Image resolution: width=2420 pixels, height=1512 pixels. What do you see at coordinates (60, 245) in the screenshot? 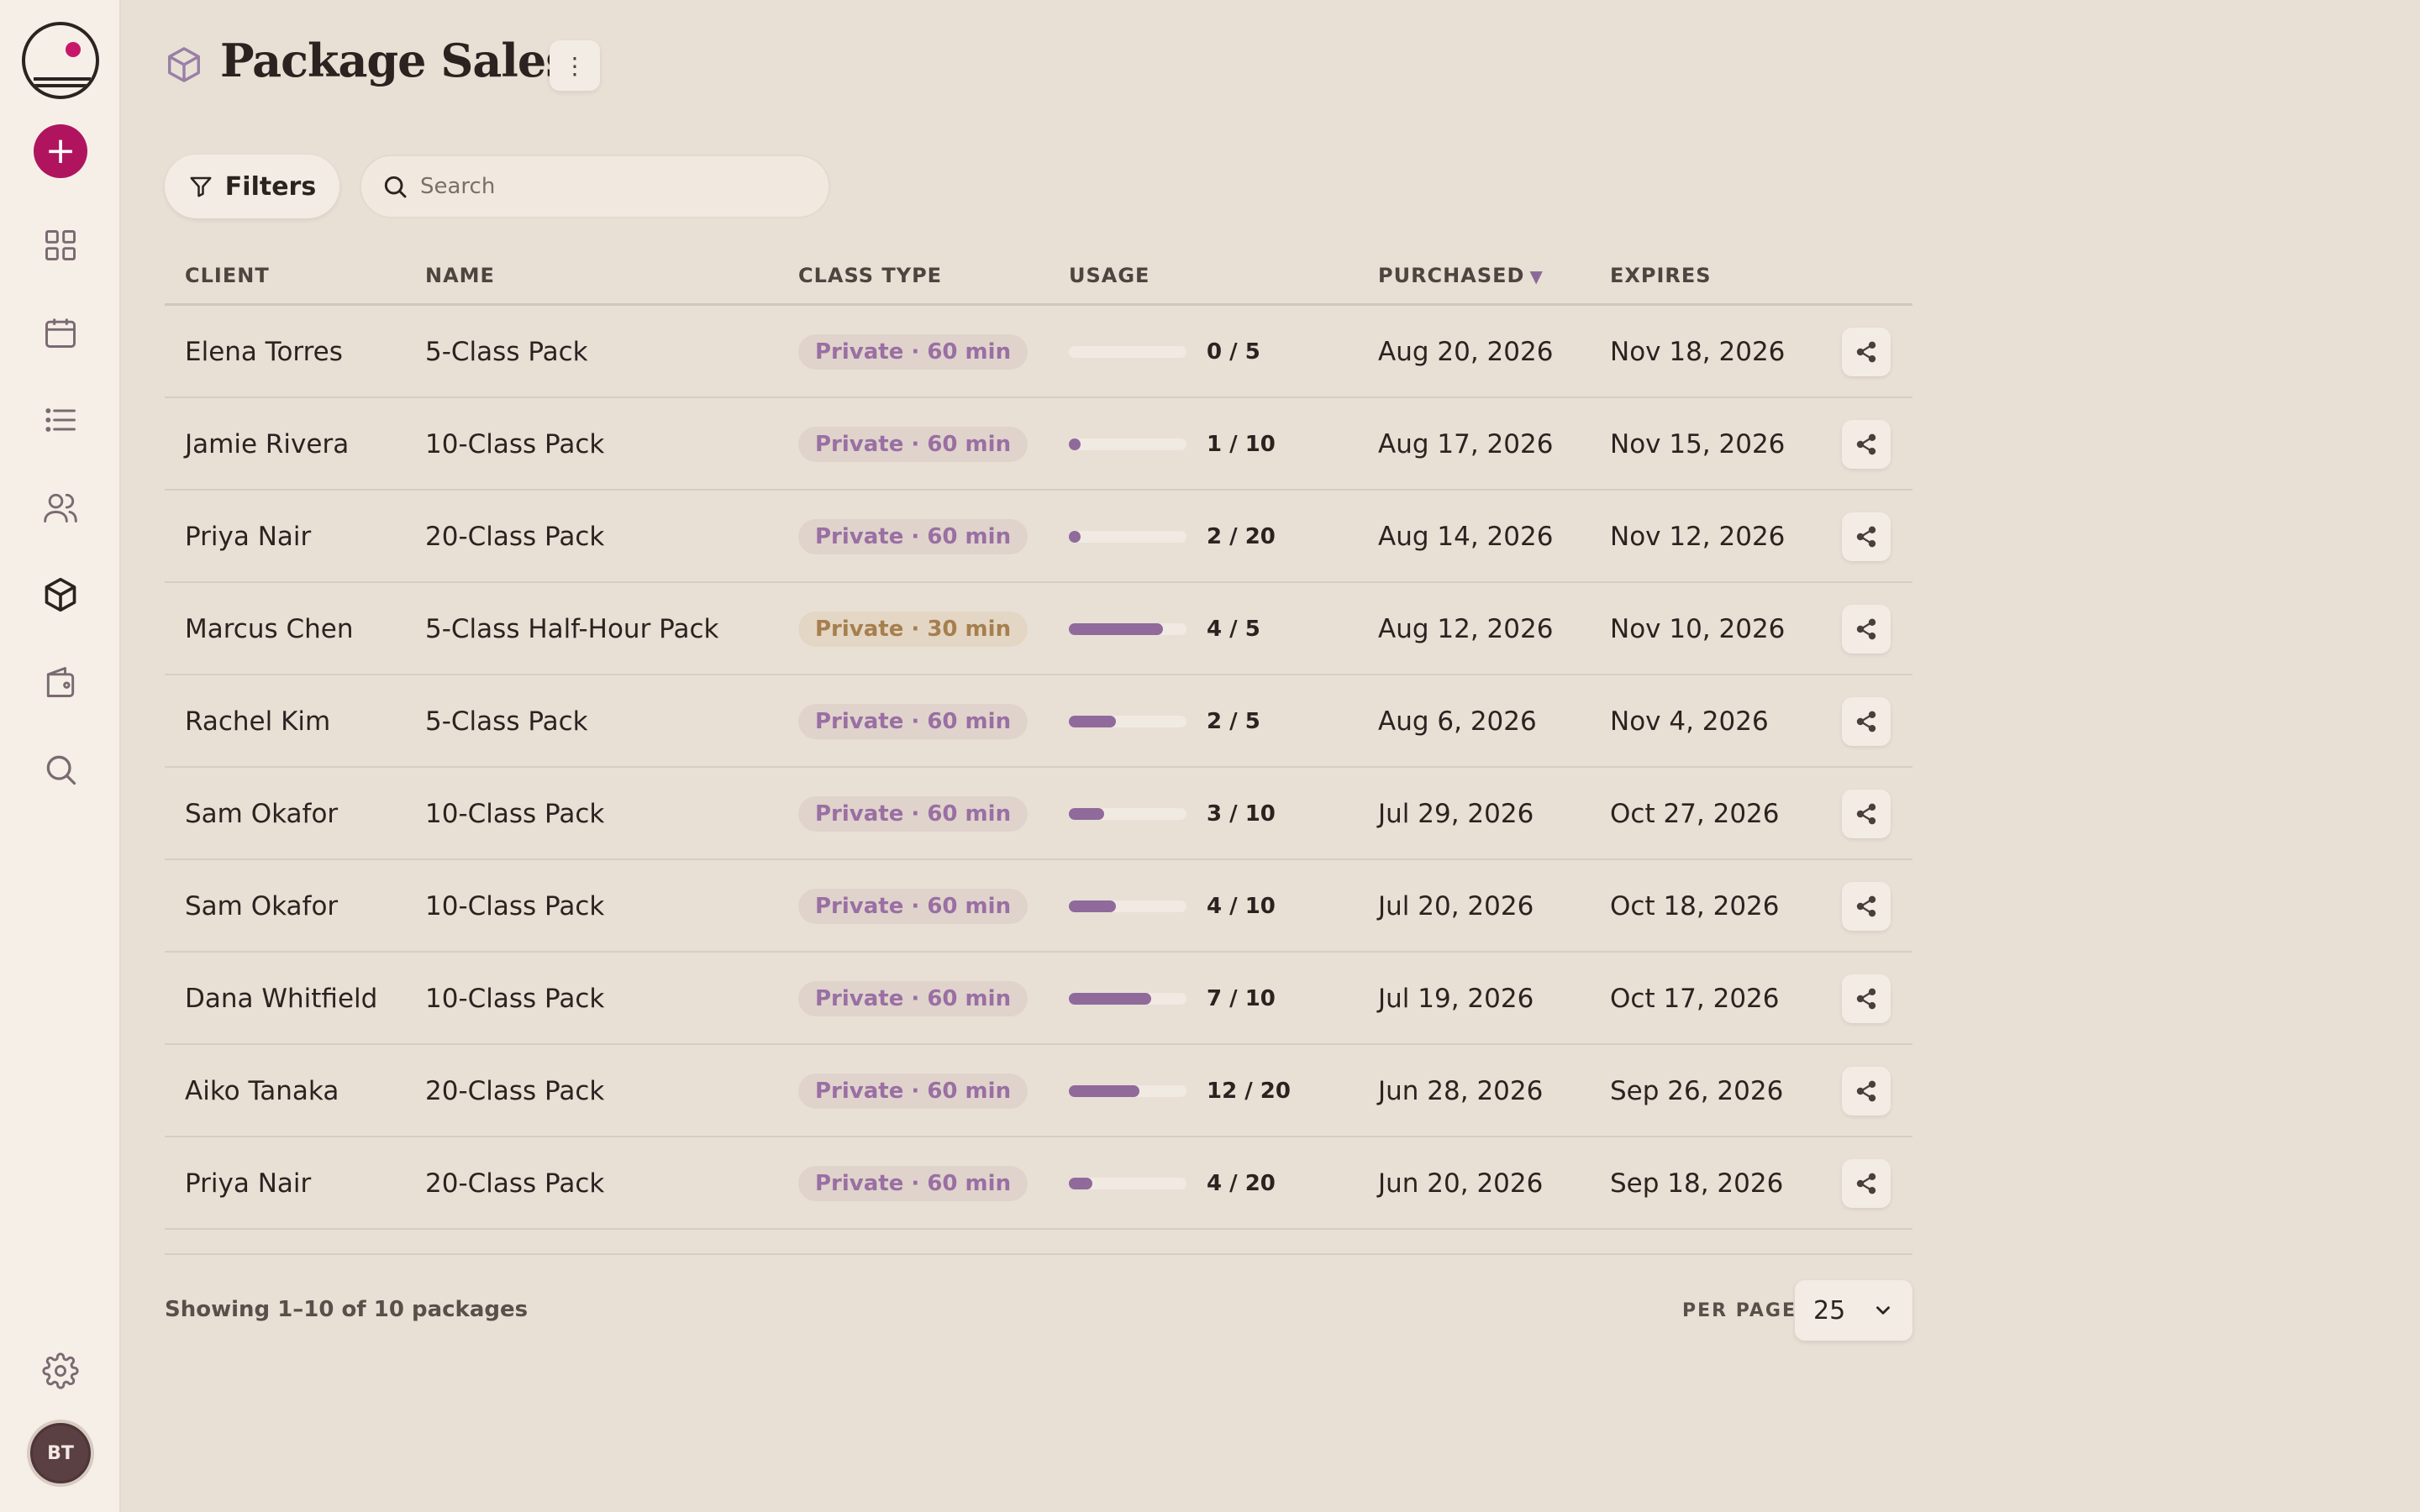
I see `sidebar-item-dashboard` at bounding box center [60, 245].